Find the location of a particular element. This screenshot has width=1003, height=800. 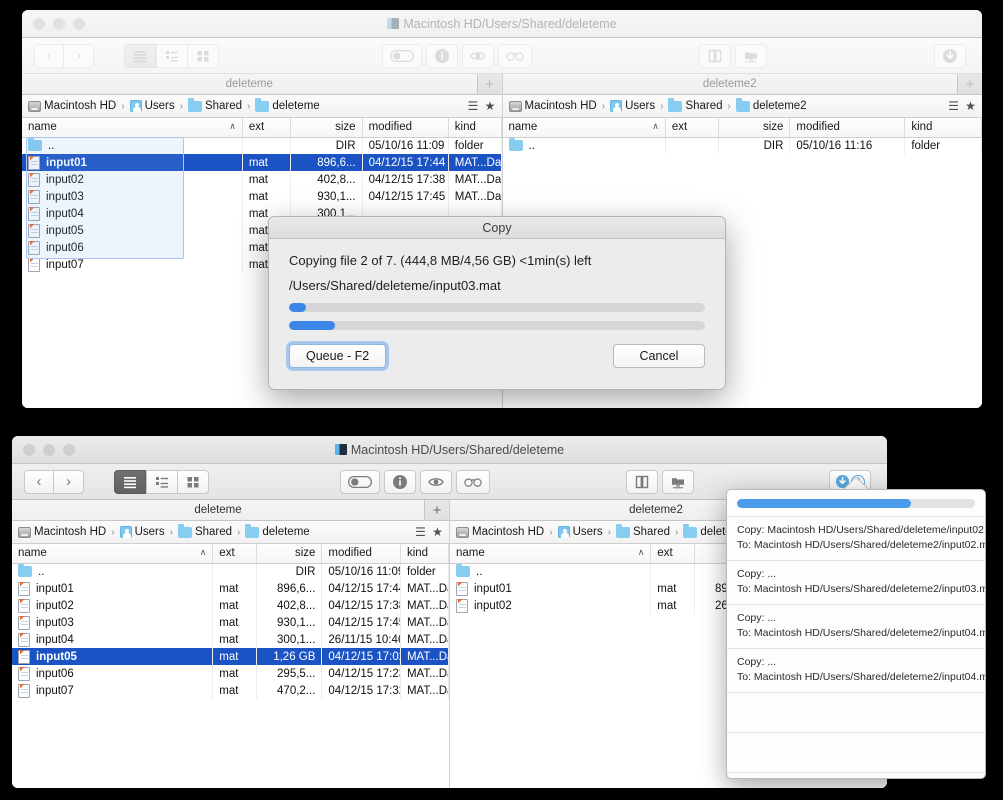

transfers-download-icon is located at coordinates (950, 55).